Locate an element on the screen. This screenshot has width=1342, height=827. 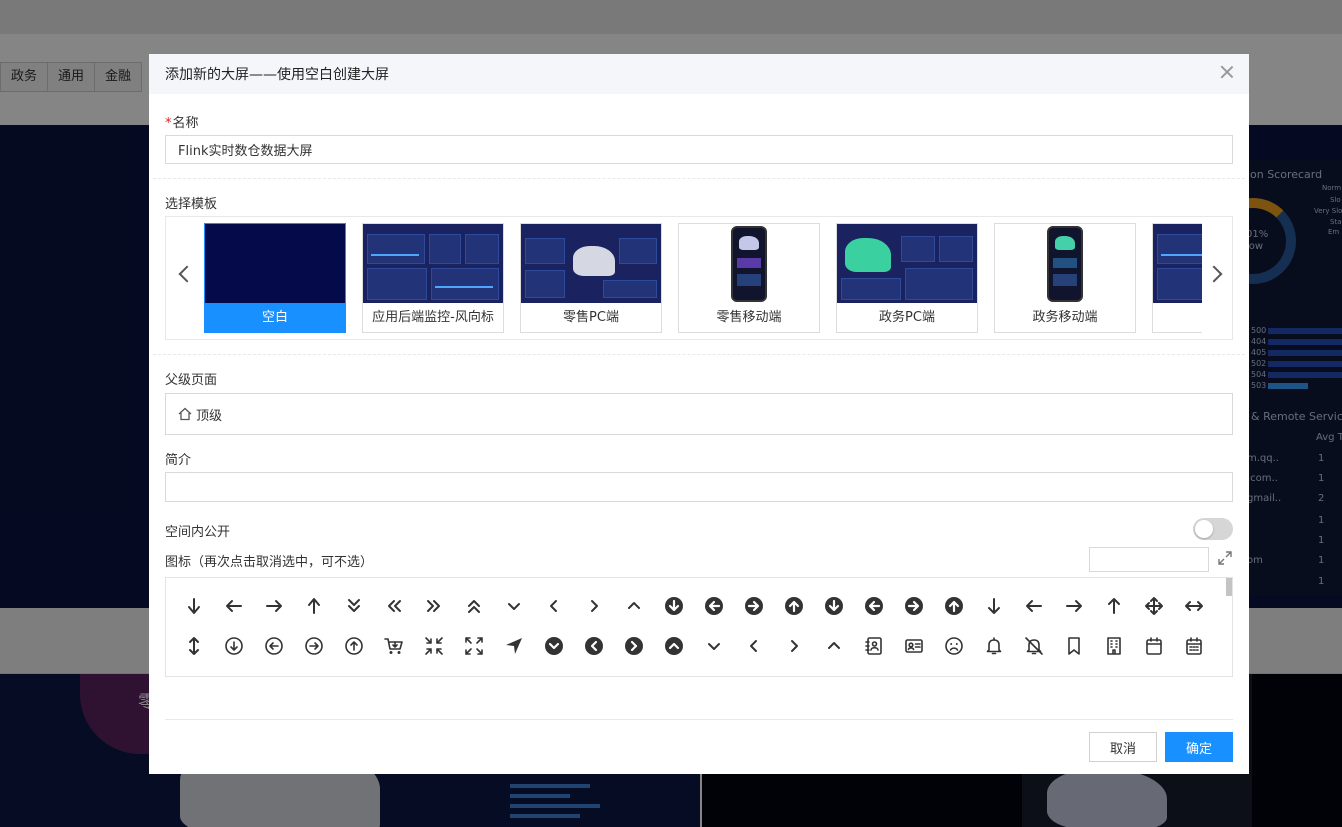
public-toggle is located at coordinates (1213, 529).